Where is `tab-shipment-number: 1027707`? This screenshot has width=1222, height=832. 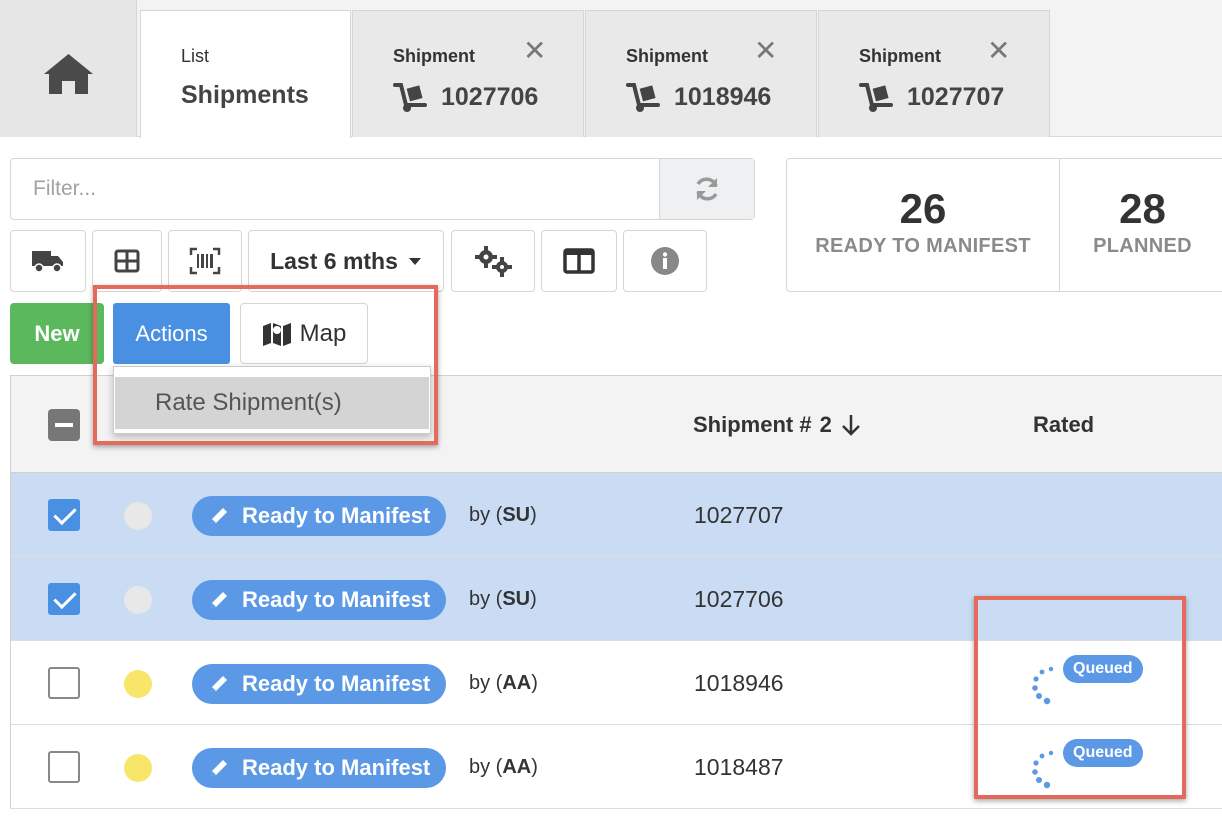 tab-shipment-number: 1027707 is located at coordinates (956, 96).